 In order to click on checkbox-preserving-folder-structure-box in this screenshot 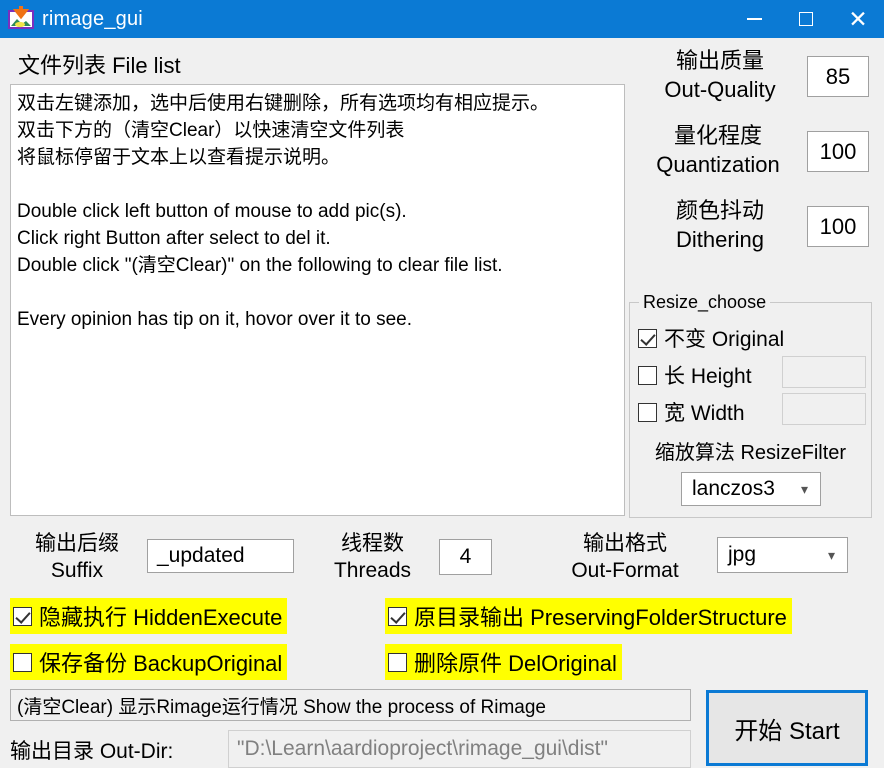, I will do `click(397, 616)`.